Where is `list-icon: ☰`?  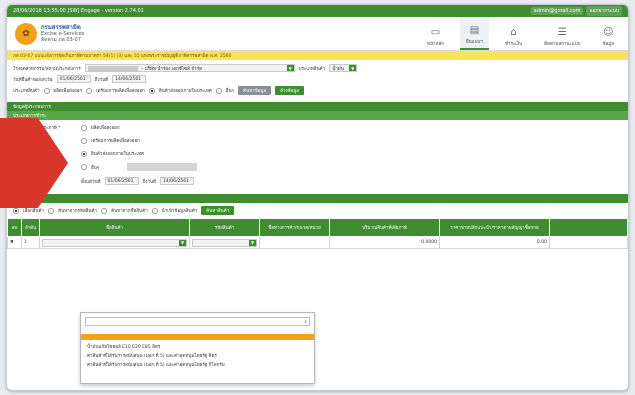
list-icon: ☰ is located at coordinates (562, 32).